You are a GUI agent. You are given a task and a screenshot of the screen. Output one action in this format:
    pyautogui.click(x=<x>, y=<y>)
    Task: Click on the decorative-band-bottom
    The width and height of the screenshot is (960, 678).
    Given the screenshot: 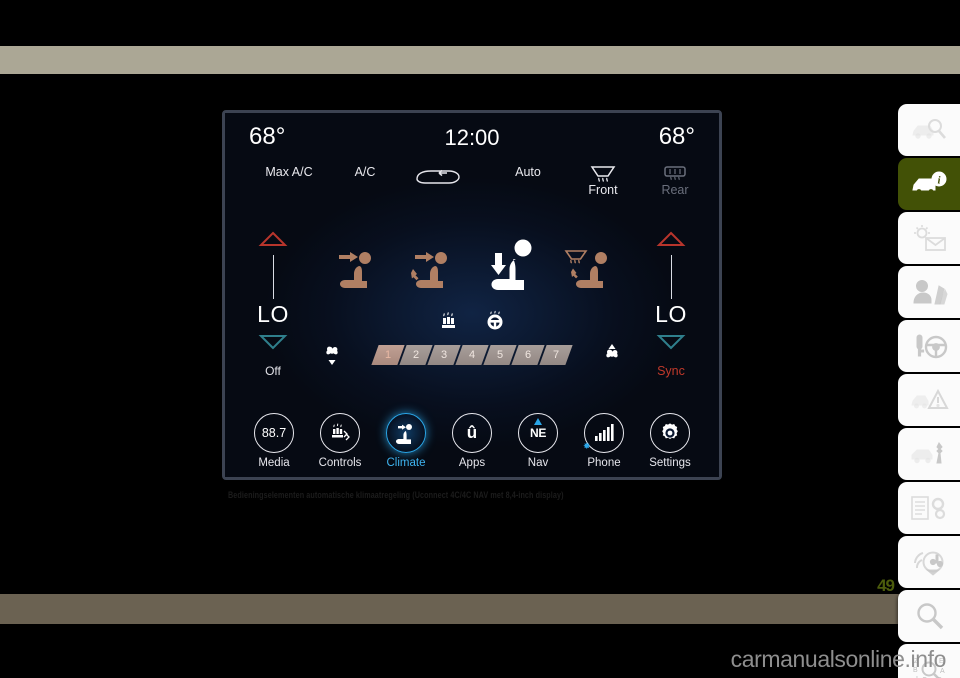 What is the action you would take?
    pyautogui.click(x=480, y=609)
    